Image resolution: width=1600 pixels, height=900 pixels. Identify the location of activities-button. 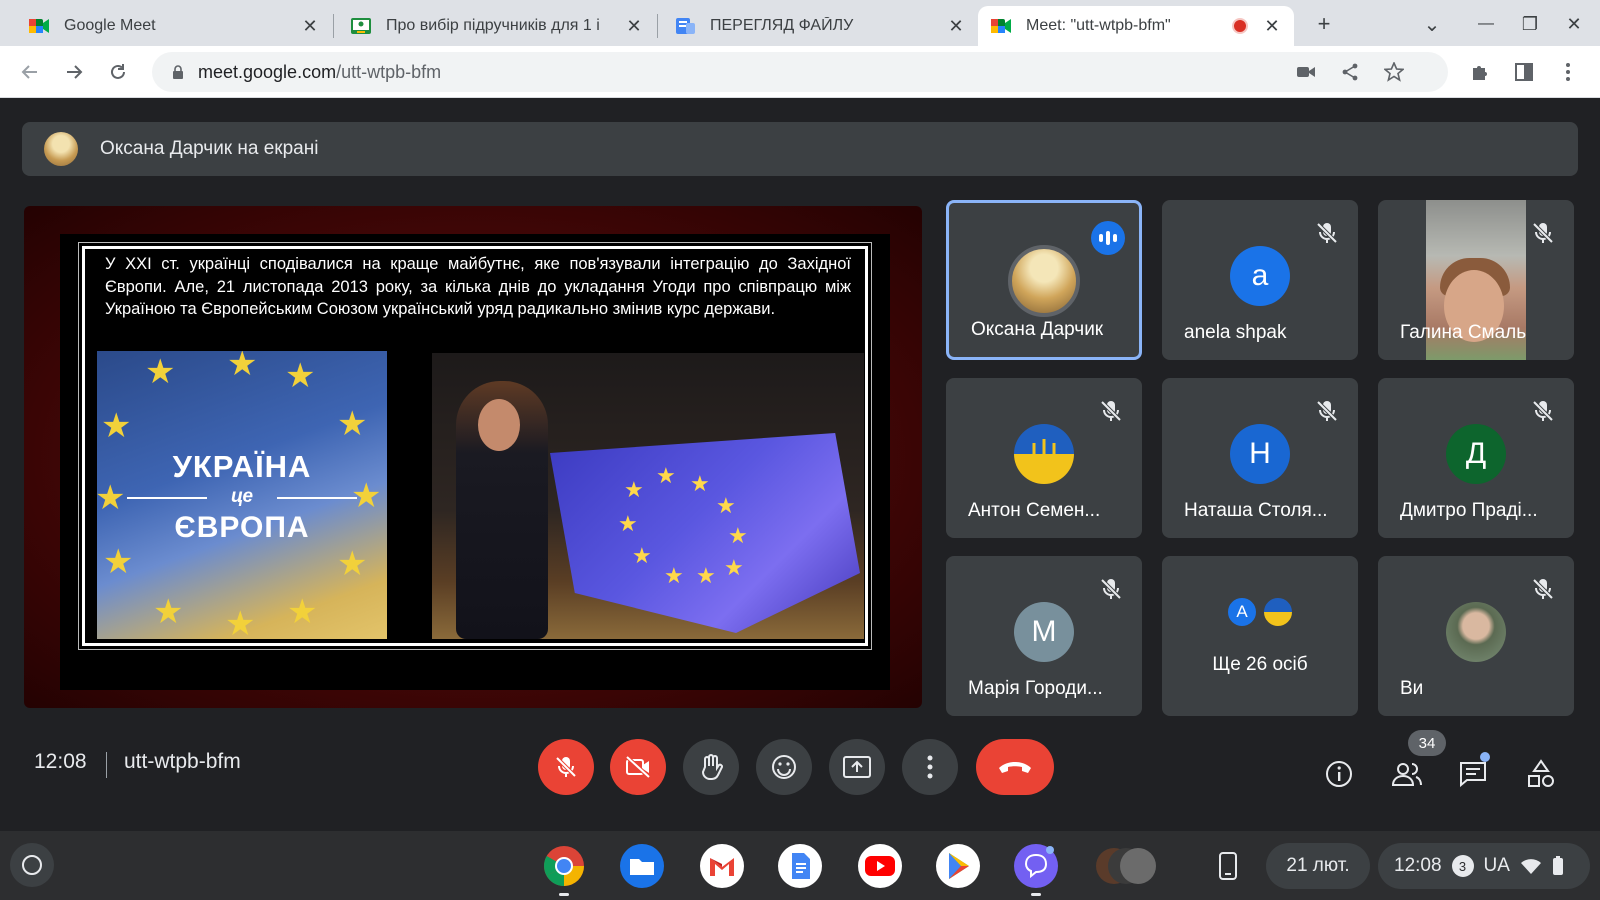
(1541, 774).